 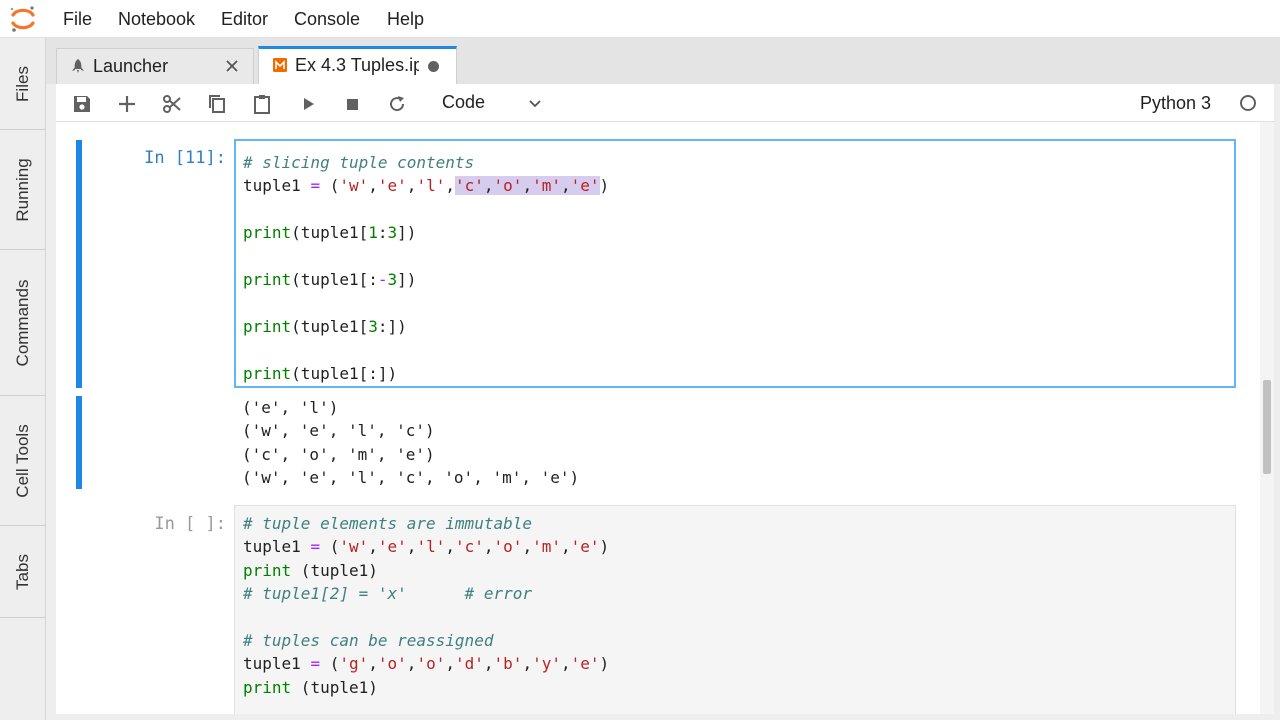 I want to click on code-token: 3, so click(x=392, y=279).